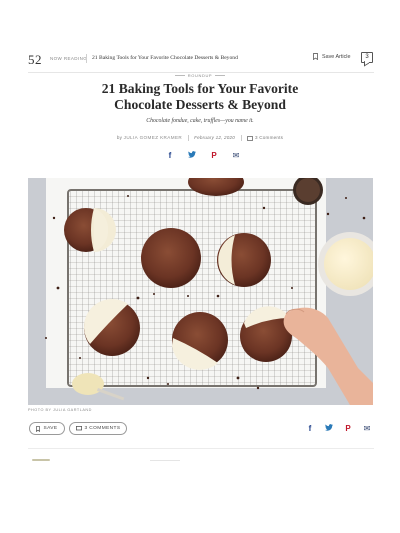 This screenshot has width=400, height=533. What do you see at coordinates (215, 138) in the screenshot?
I see `publish-date: February 12, 2020` at bounding box center [215, 138].